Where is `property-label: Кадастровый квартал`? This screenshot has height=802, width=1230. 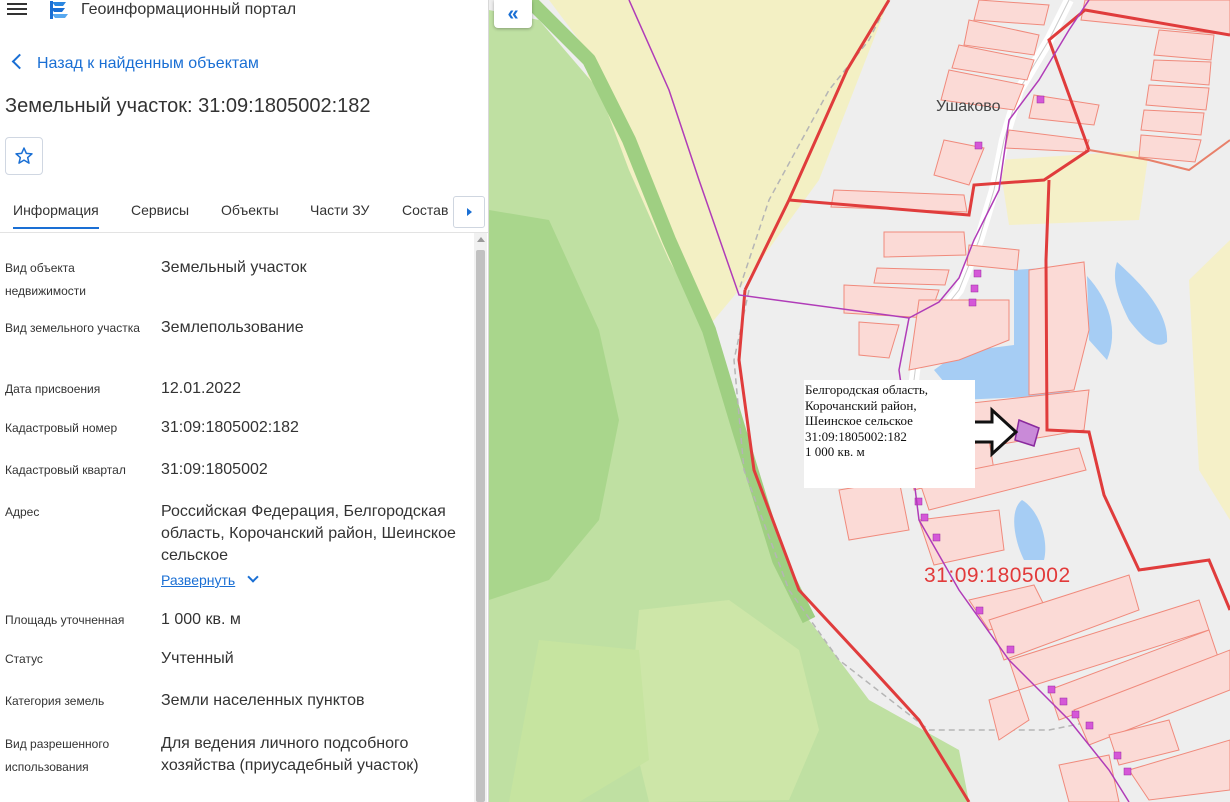 property-label: Кадастровый квартал is located at coordinates (65, 470).